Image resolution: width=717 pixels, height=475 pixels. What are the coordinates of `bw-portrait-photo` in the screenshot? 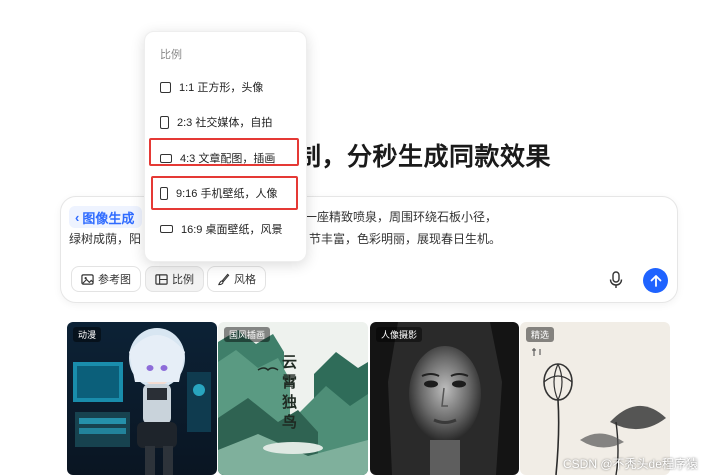 It's located at (444, 398).